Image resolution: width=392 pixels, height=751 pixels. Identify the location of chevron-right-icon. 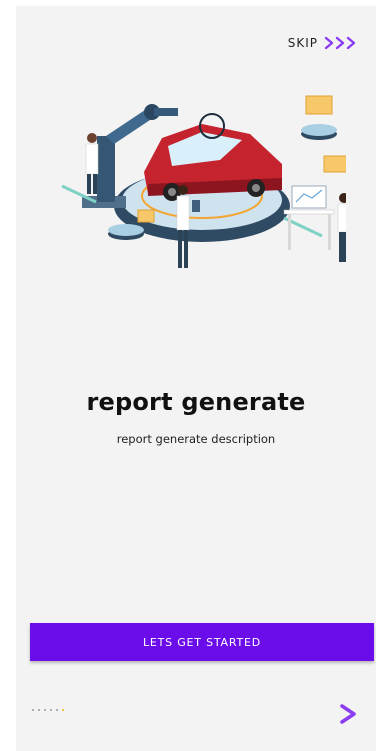
(348, 714).